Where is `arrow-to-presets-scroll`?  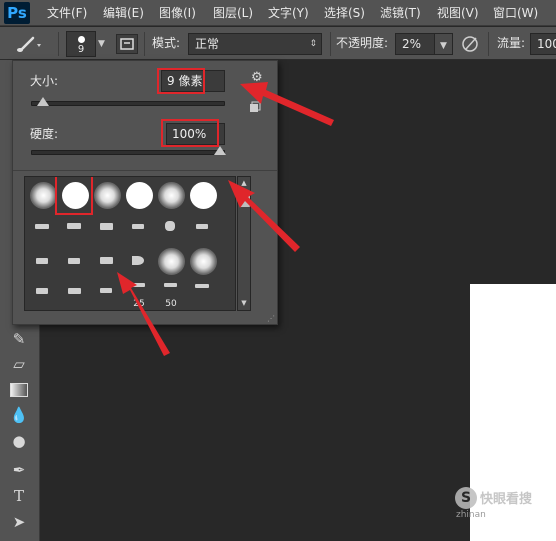 arrow-to-presets-scroll is located at coordinates (264, 216).